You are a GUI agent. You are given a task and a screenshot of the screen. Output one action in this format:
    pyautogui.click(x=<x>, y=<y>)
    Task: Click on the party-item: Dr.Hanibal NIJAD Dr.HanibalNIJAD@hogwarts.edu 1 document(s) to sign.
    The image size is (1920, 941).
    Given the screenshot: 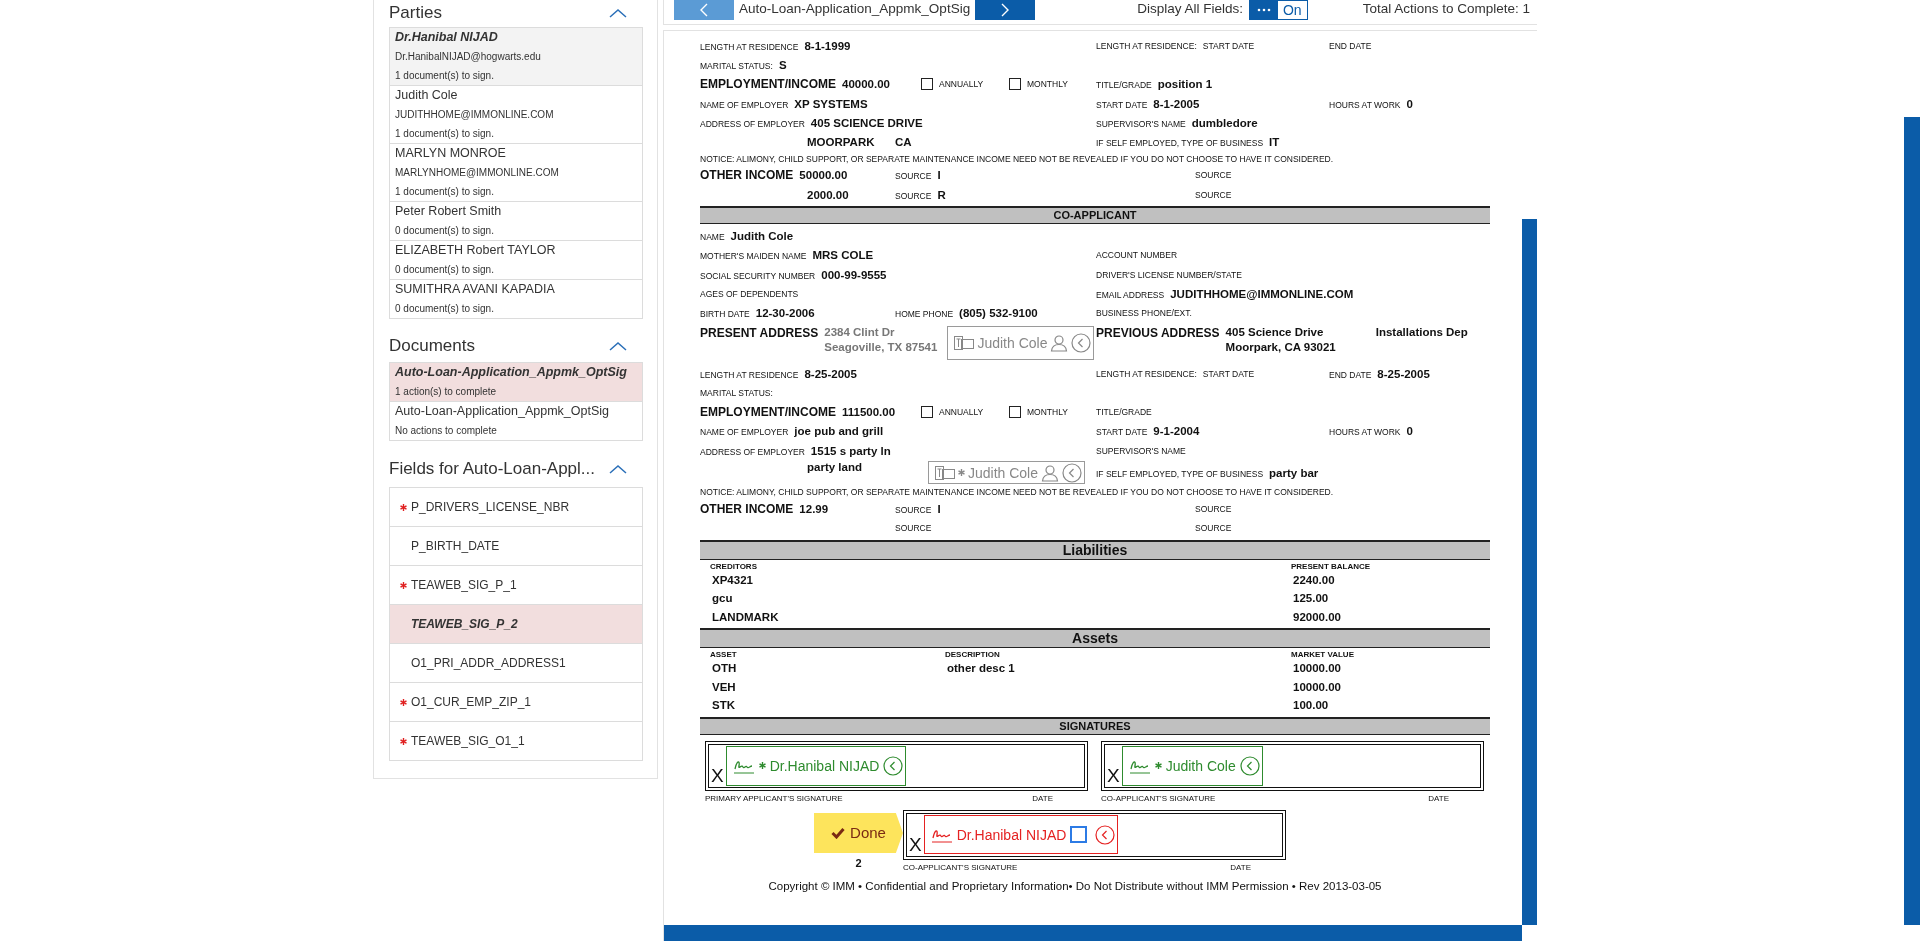 What is the action you would take?
    pyautogui.click(x=516, y=57)
    